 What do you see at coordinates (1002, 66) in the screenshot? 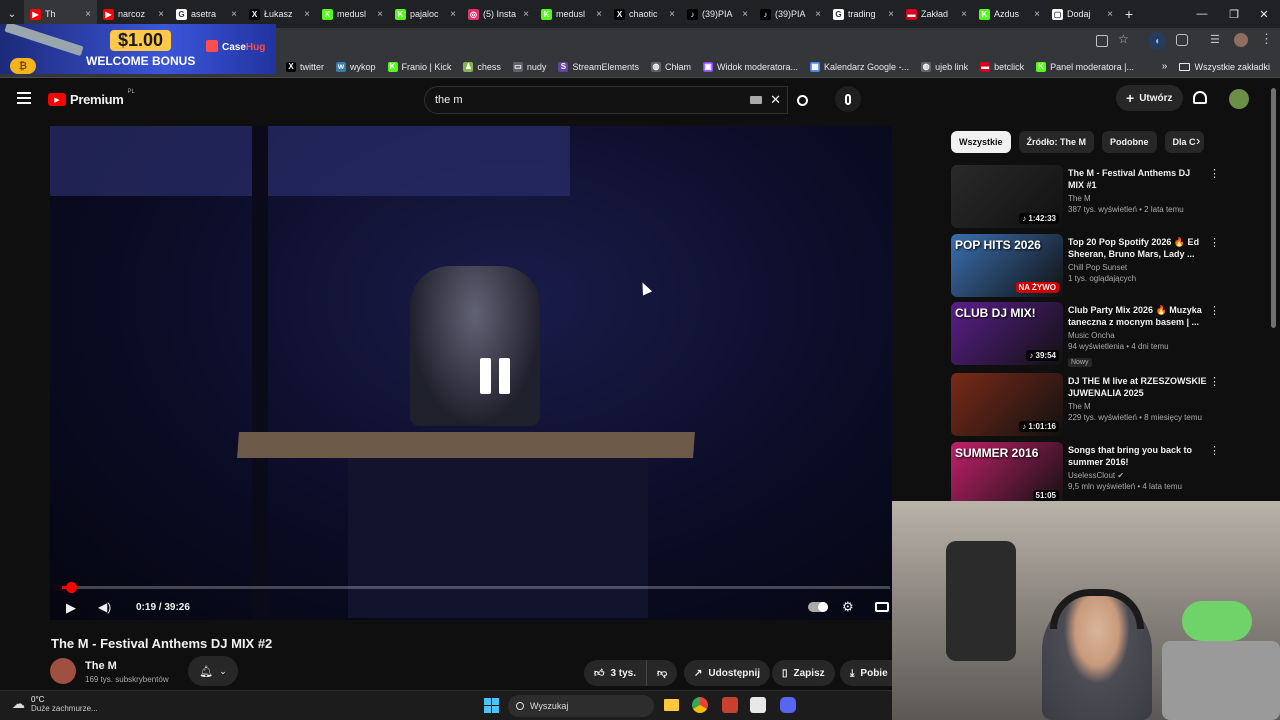
I see `bookmark-item: ▬ betclick` at bounding box center [1002, 66].